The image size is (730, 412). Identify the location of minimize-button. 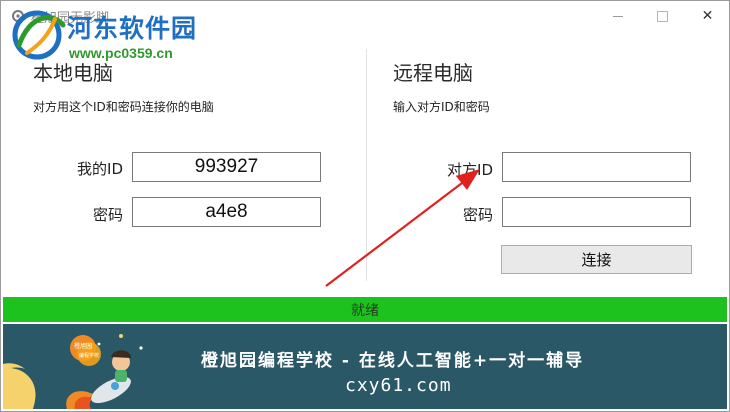
(617, 16).